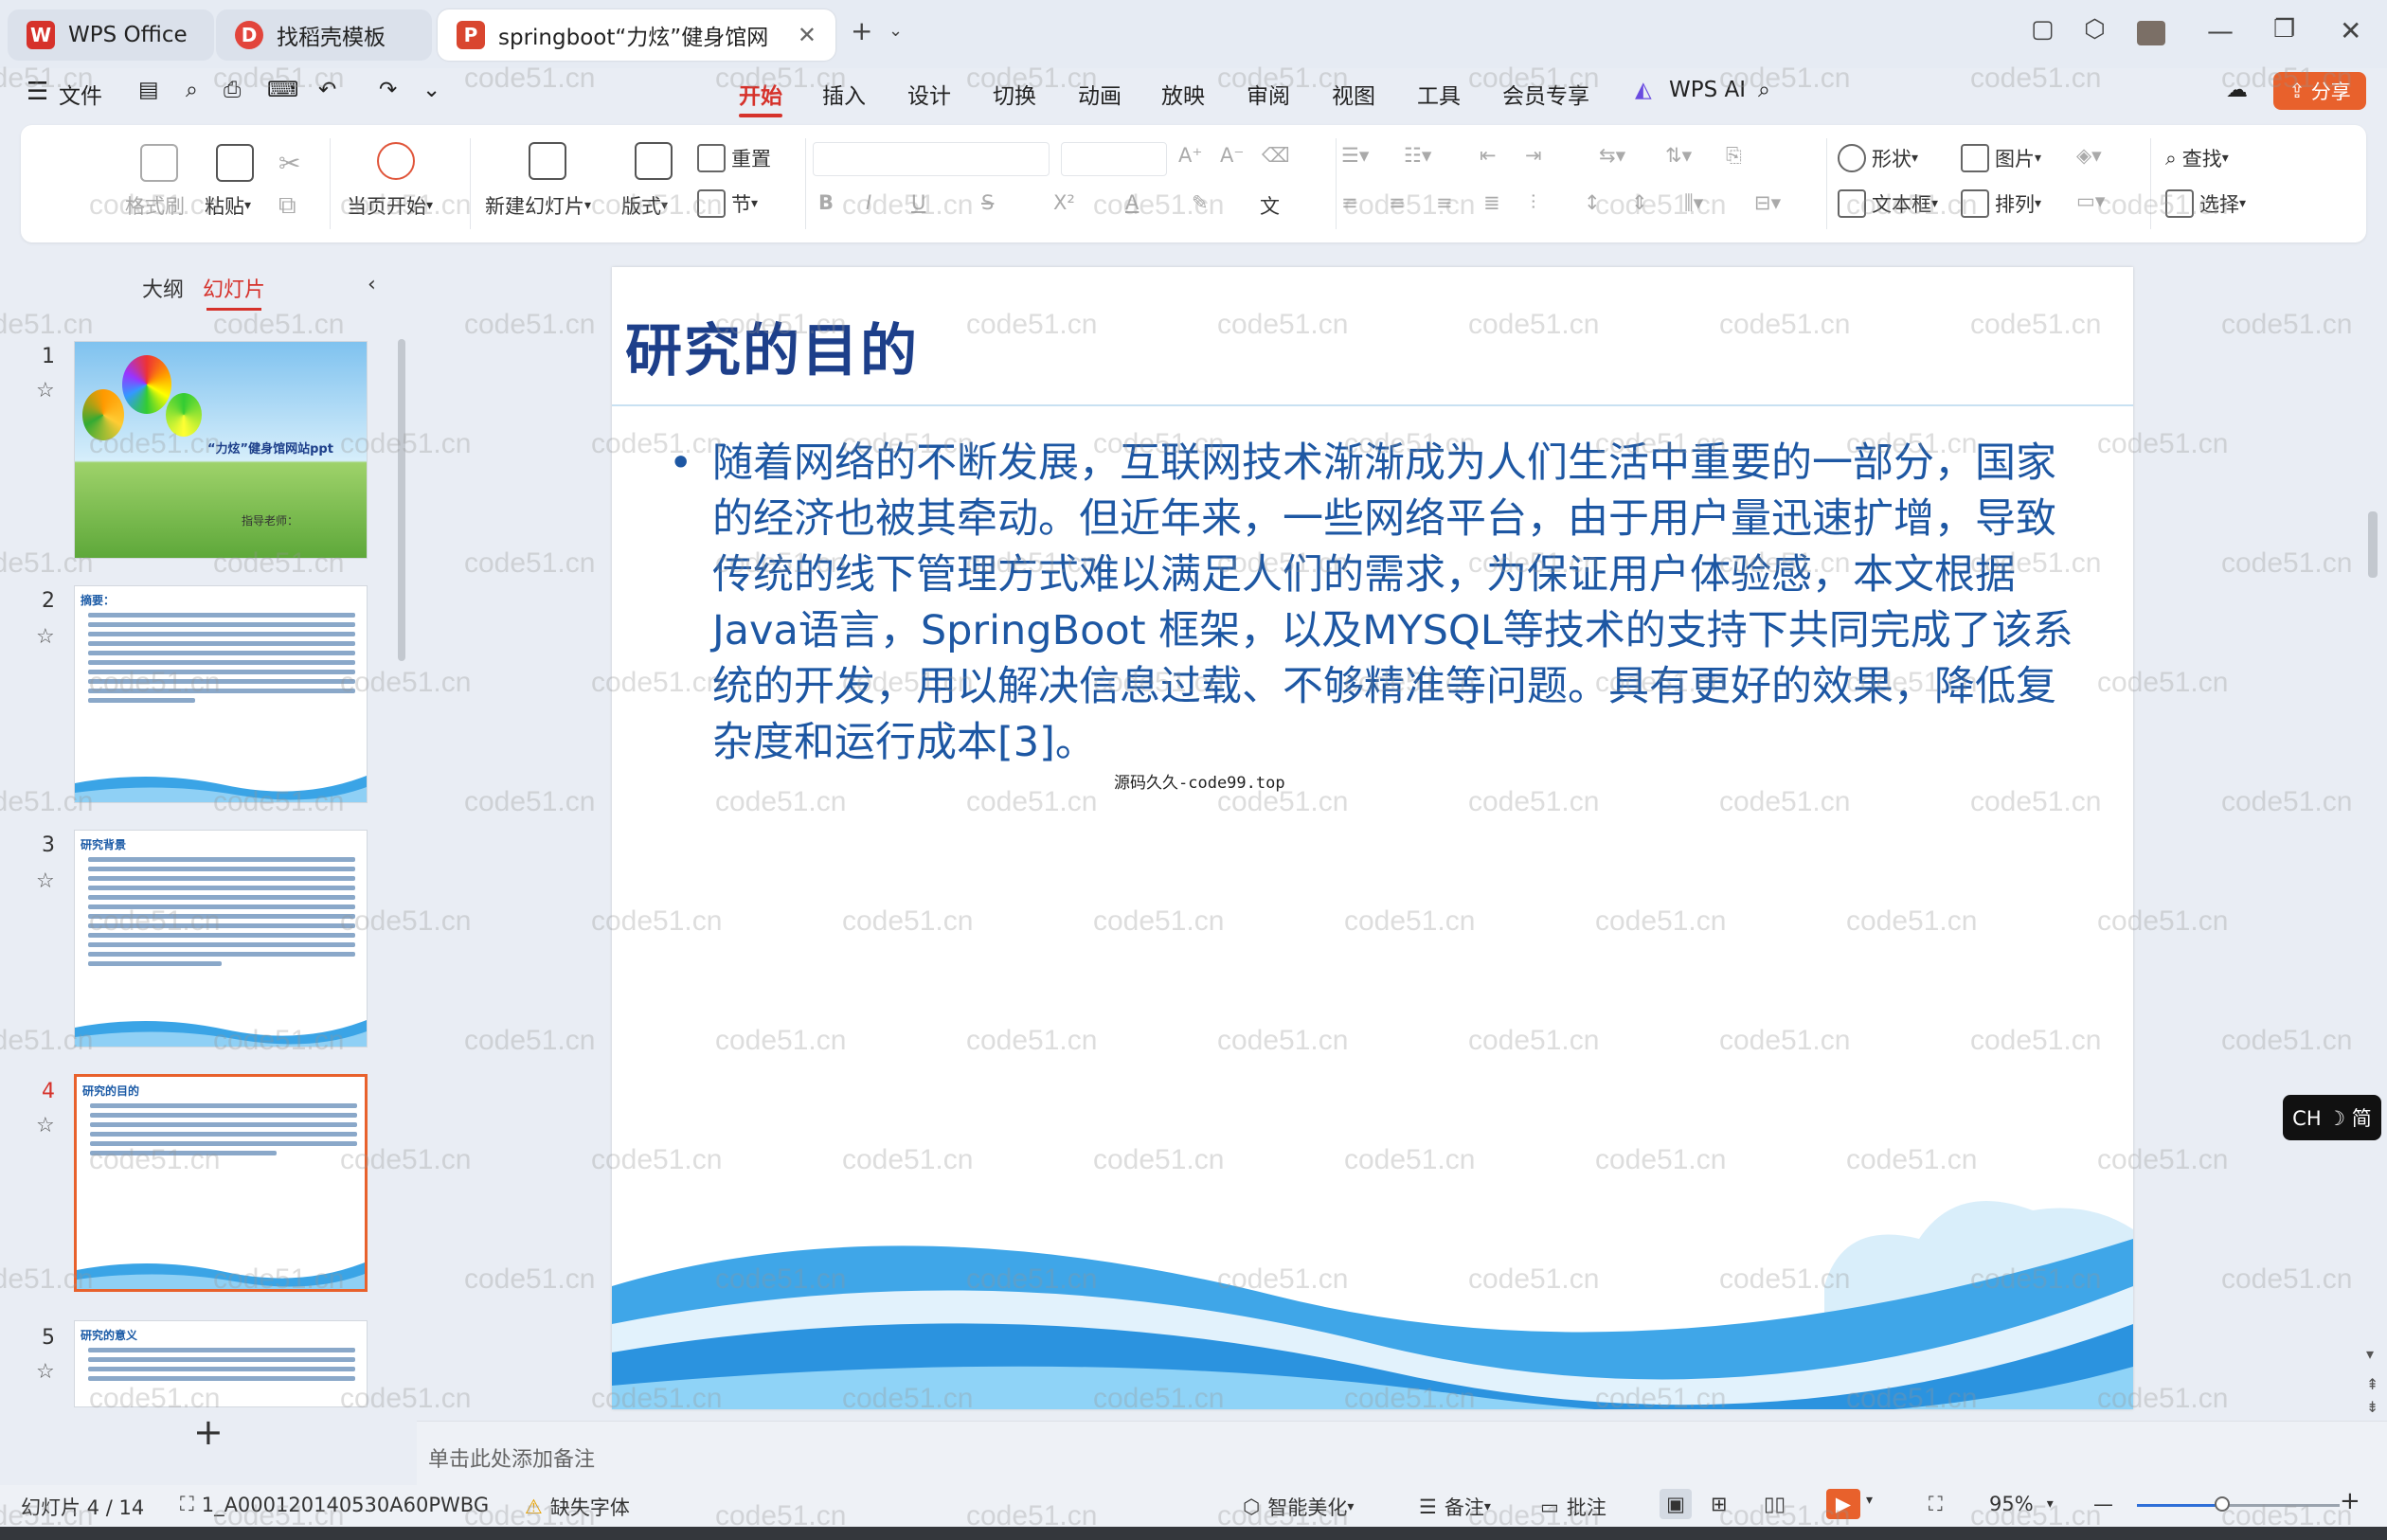  What do you see at coordinates (1719, 1504) in the screenshot?
I see `sorter-view-icon: ⊞` at bounding box center [1719, 1504].